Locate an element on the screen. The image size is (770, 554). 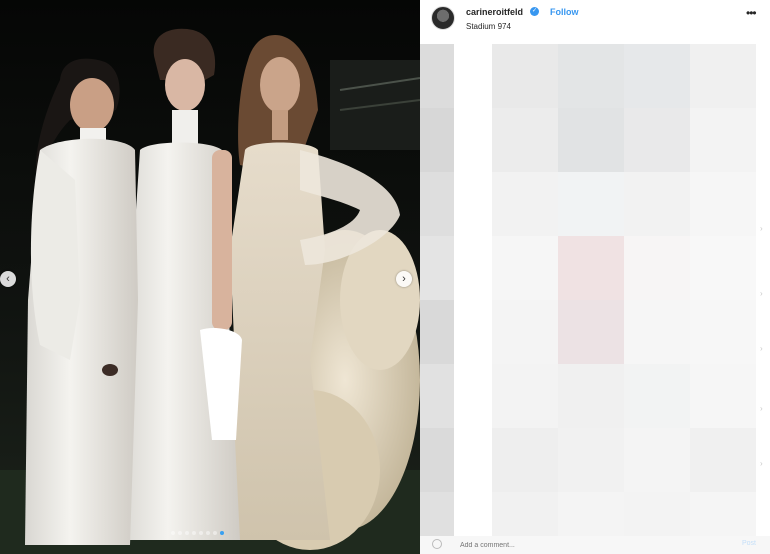
post-header: carineroitfeld ✓ Follow Stadium 974 ••• is located at coordinates (595, 20).